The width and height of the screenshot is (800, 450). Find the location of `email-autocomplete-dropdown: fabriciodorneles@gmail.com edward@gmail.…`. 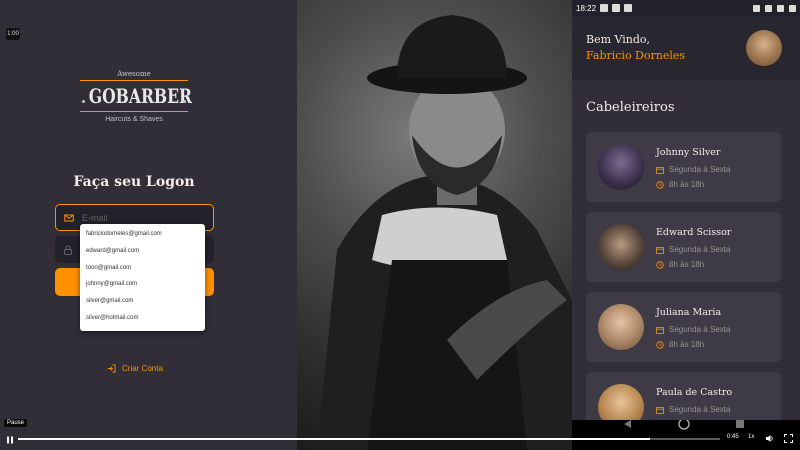

email-autocomplete-dropdown: fabriciodorneles@gmail.com edward@gmail.… is located at coordinates (142, 277).